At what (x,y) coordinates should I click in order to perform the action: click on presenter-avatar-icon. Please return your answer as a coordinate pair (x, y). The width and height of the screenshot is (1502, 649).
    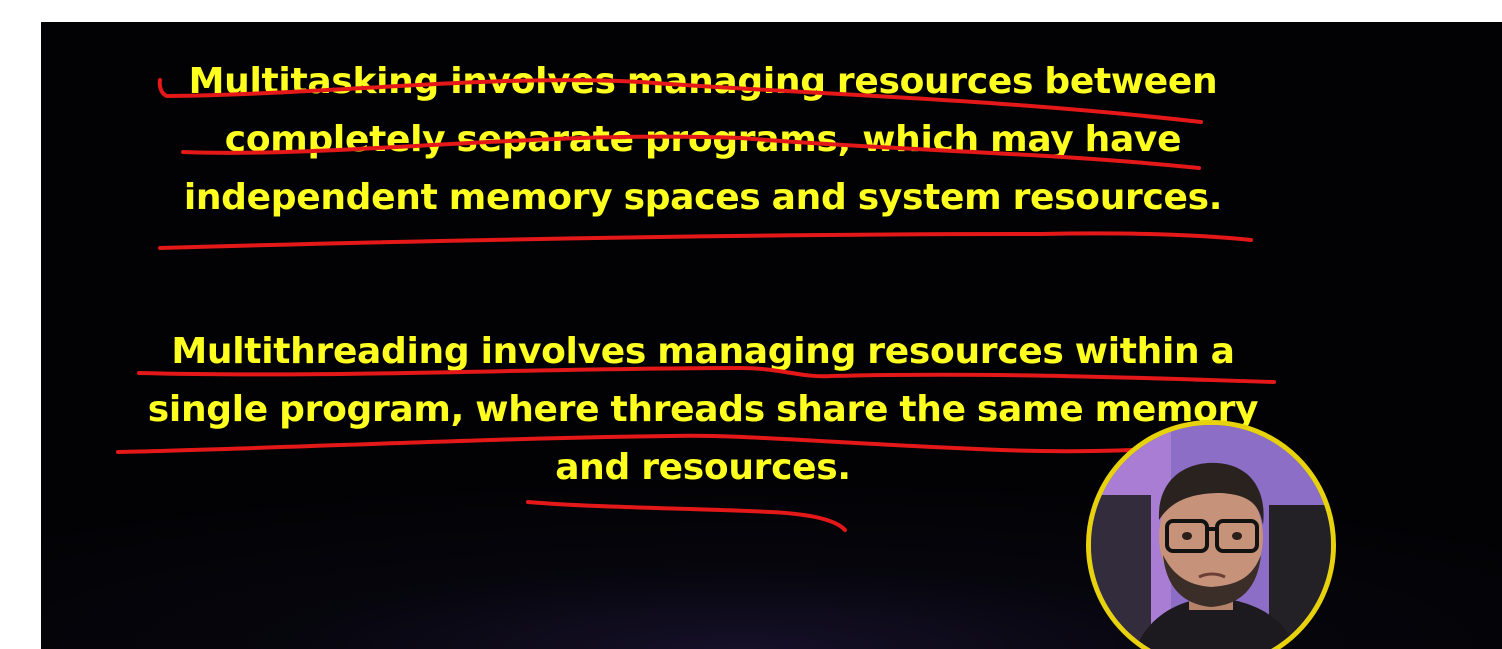
    Looking at the image, I should click on (1211, 537).